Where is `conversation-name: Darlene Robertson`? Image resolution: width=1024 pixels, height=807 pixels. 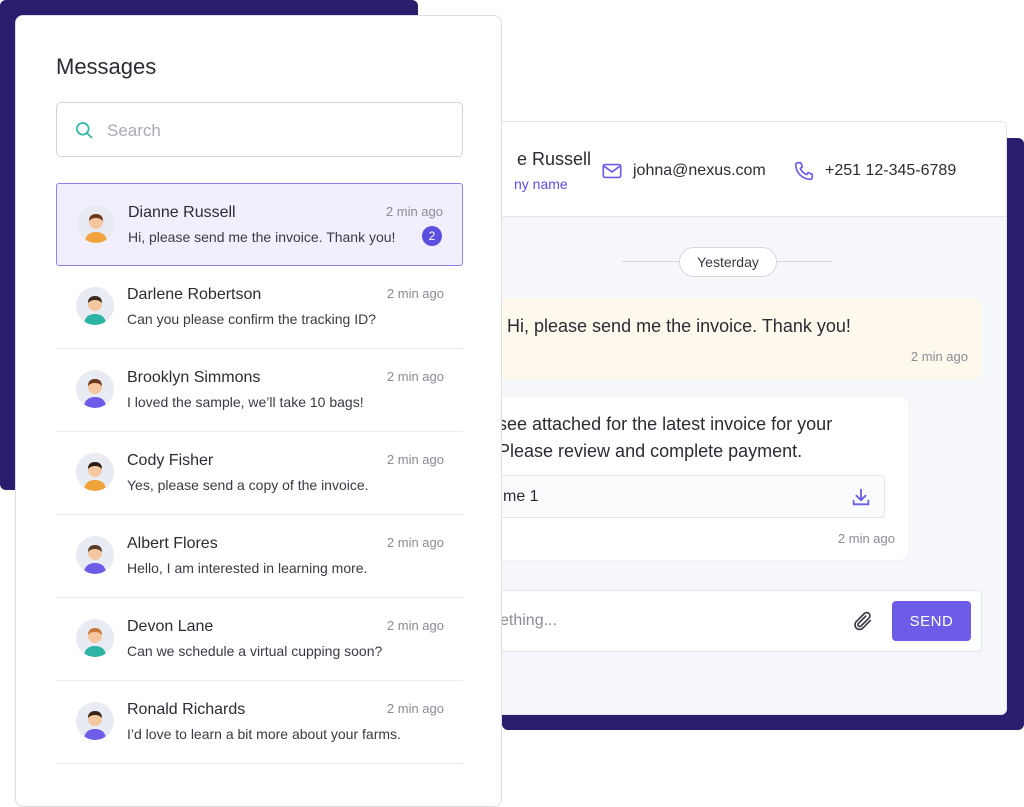
conversation-name: Darlene Robertson is located at coordinates (194, 294).